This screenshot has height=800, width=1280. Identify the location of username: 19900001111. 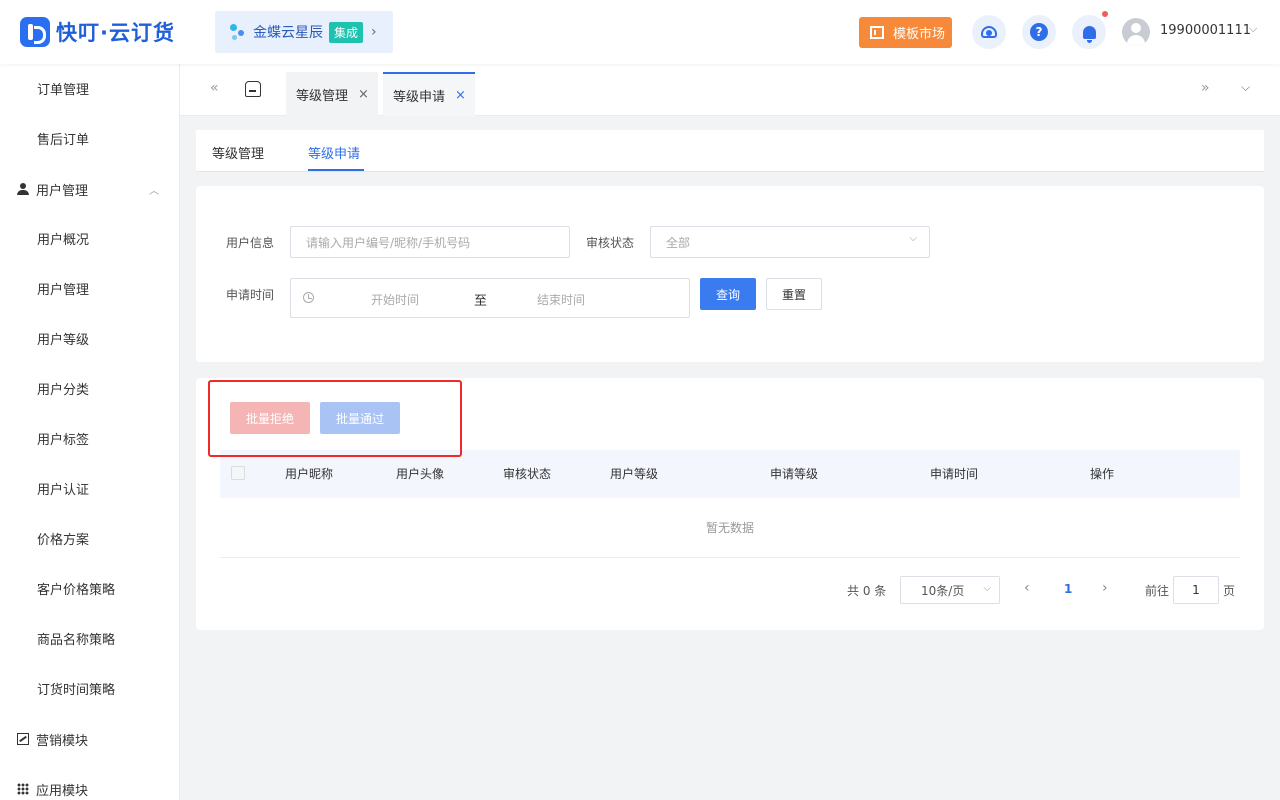
(1205, 30).